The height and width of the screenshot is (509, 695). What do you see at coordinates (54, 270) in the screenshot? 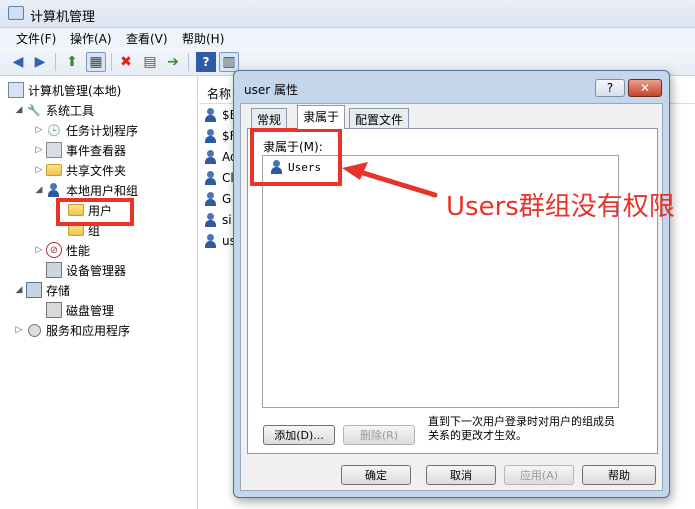
I see `device-manager-icon` at bounding box center [54, 270].